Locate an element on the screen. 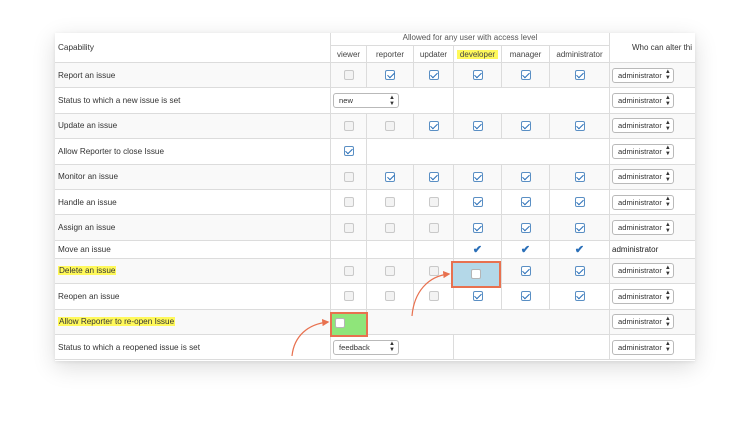 Image resolution: width=750 pixels, height=438 pixels. header-developer-label: developer is located at coordinates (477, 54).